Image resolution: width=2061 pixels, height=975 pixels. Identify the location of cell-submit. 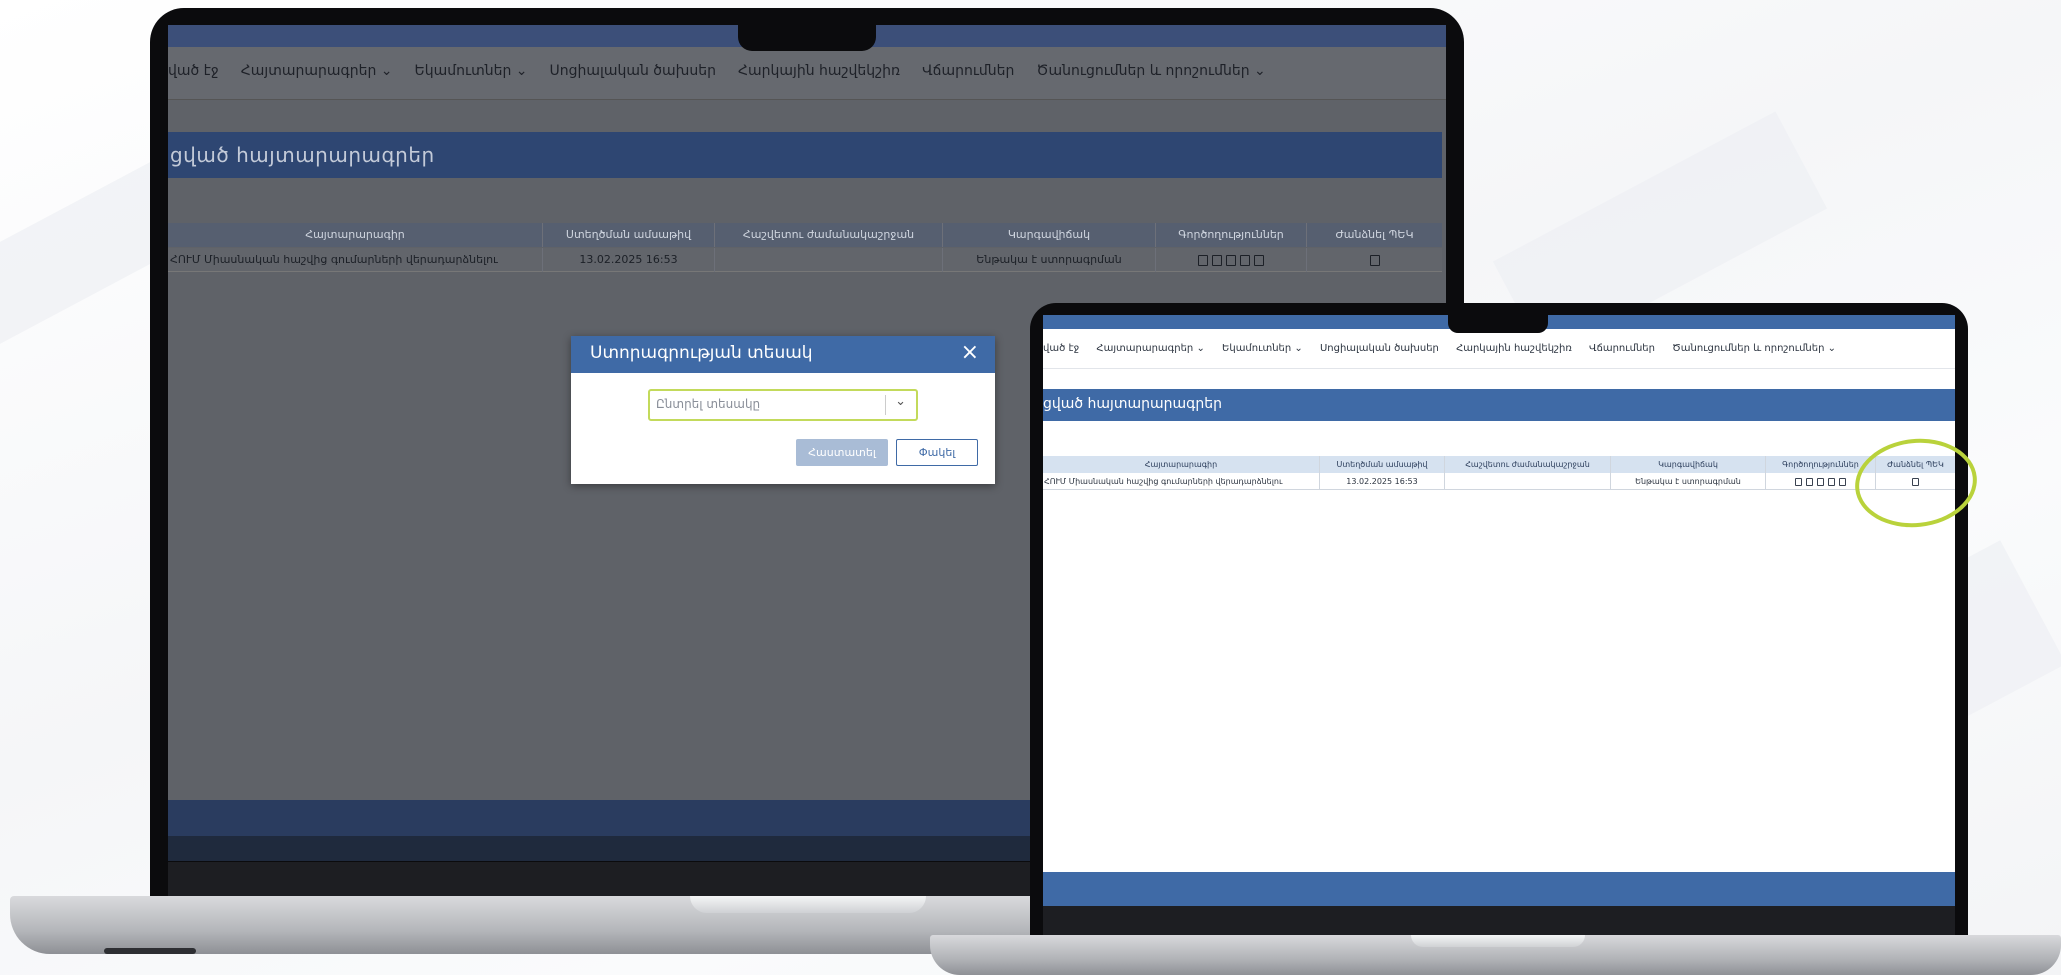
(1374, 260).